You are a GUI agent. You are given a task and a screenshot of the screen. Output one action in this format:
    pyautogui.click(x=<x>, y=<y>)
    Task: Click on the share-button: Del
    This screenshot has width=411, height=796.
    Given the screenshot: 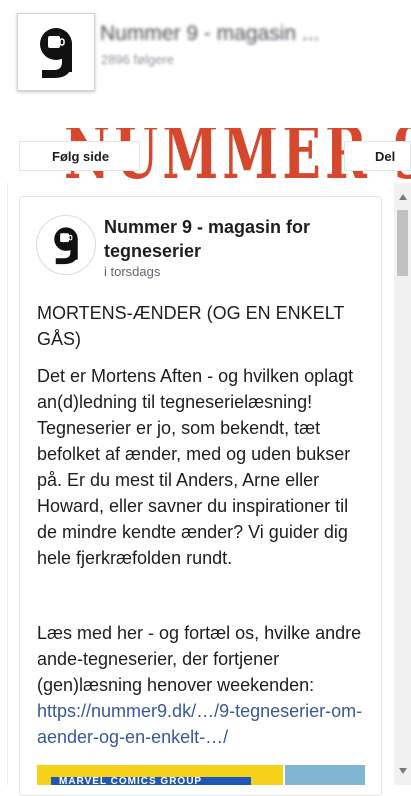 What is the action you would take?
    pyautogui.click(x=377, y=156)
    